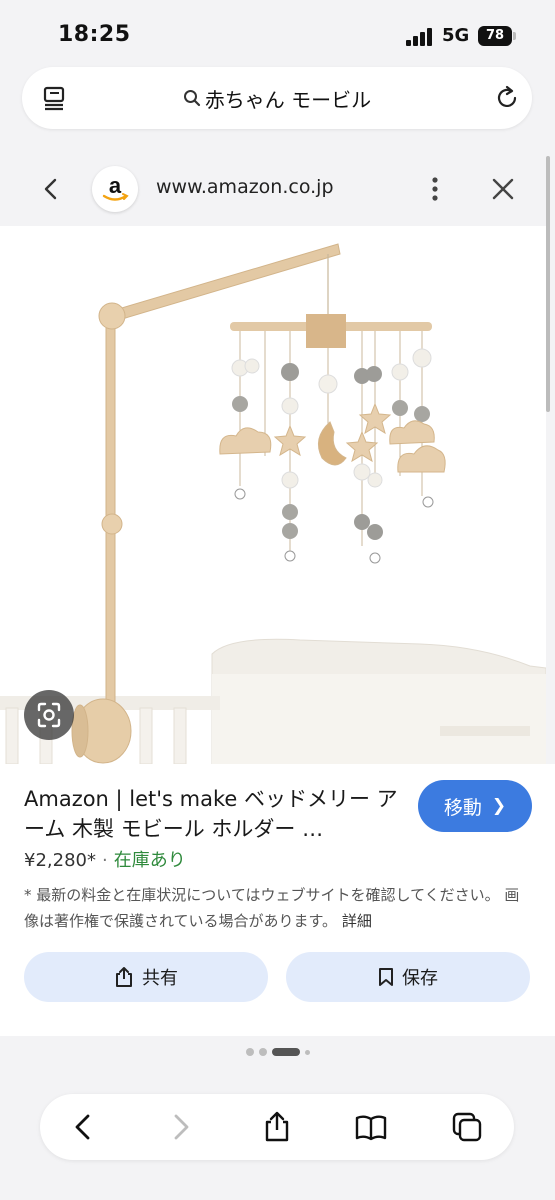 Image resolution: width=555 pixels, height=1200 pixels. I want to click on bottom-toolbar, so click(277, 1127).